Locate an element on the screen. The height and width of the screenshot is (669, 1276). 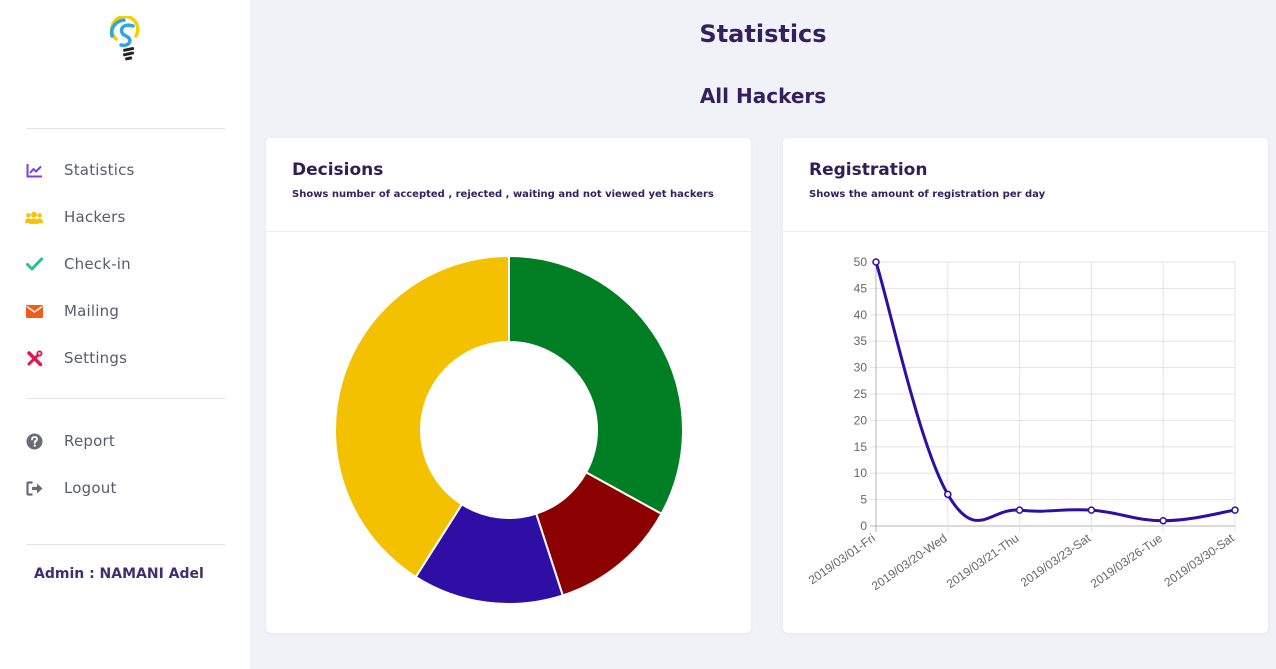
page-title: Statistics is located at coordinates (763, 34).